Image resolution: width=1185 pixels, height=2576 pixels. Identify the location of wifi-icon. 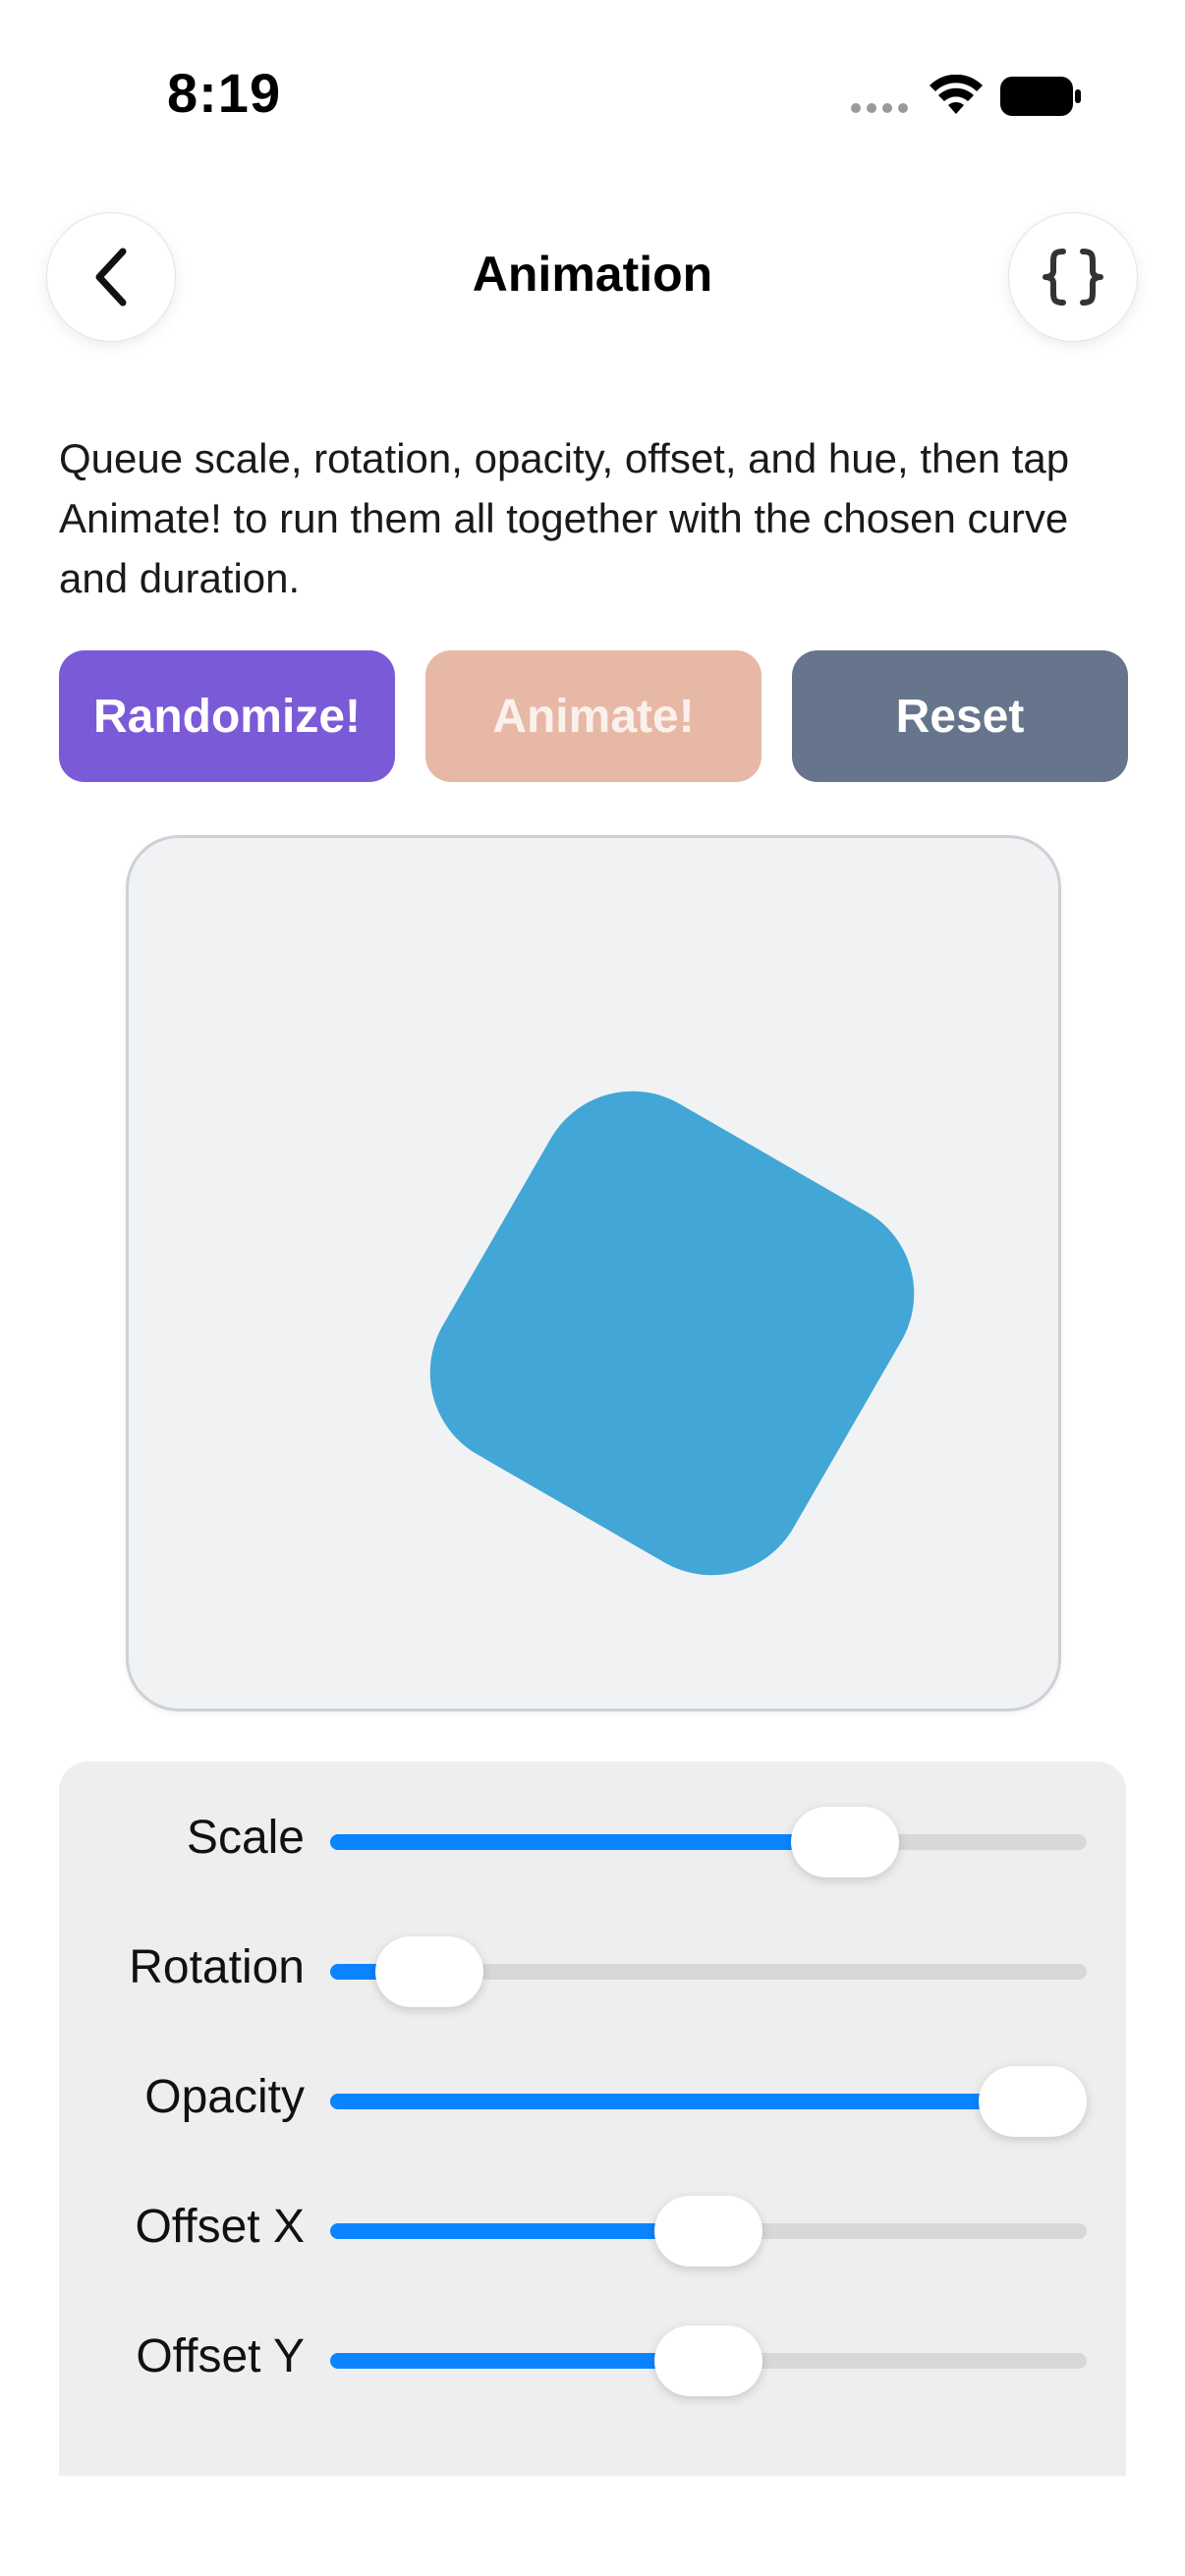
(957, 94).